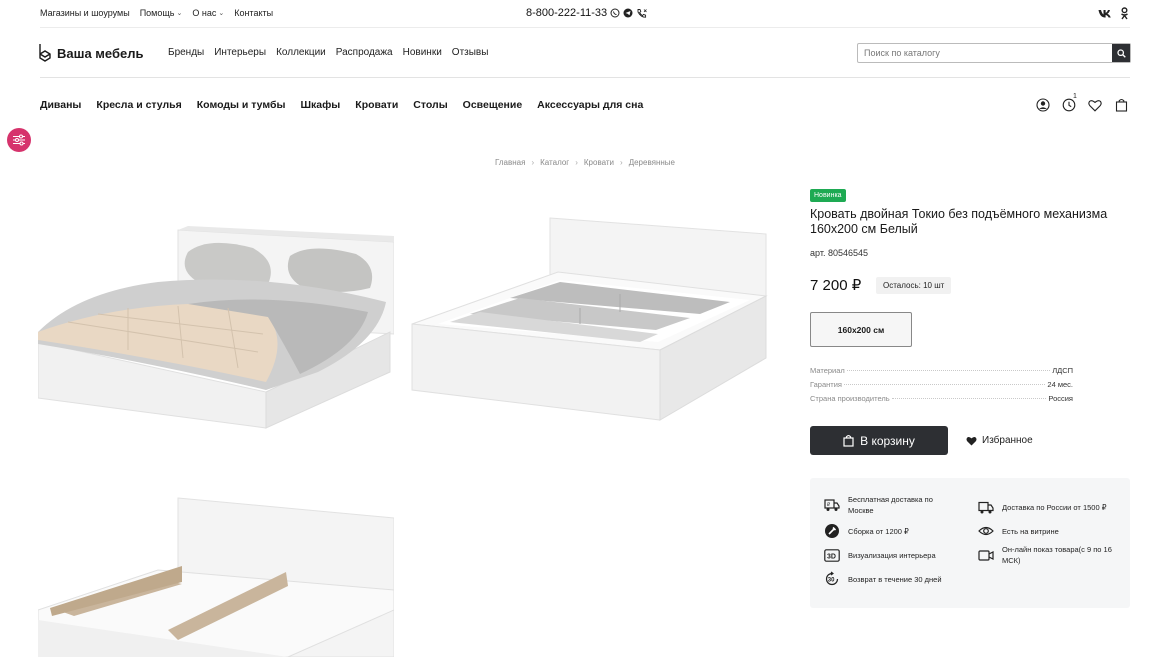 This screenshot has width=1168, height=657. I want to click on search-button, so click(1121, 53).